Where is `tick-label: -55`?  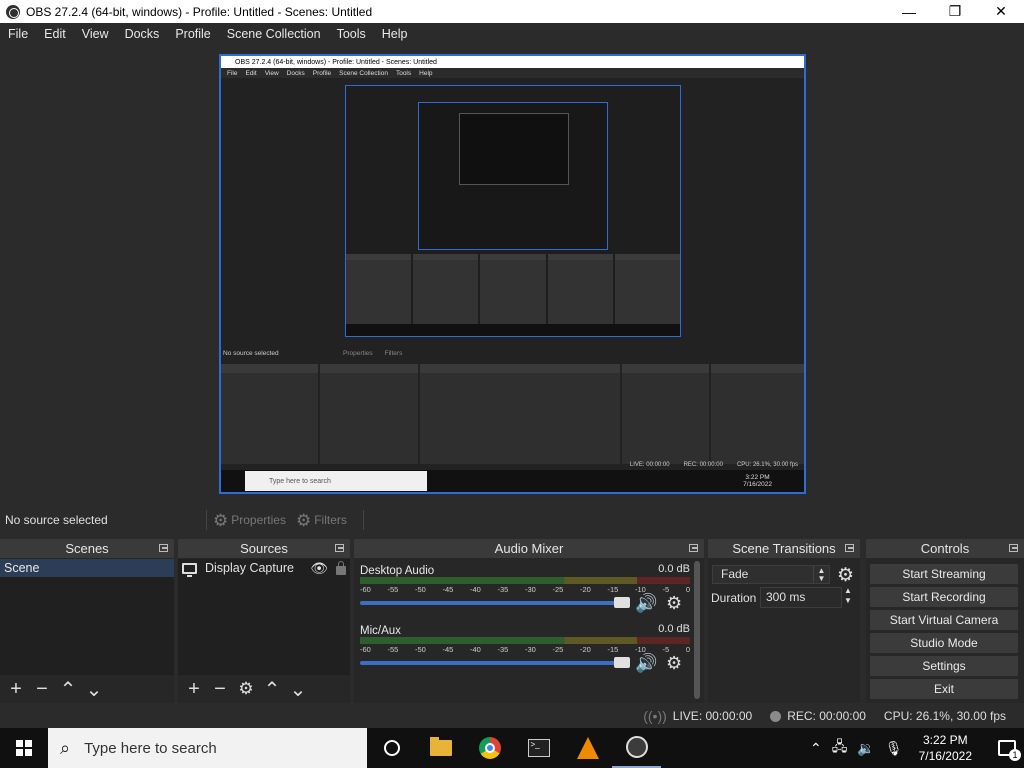 tick-label: -55 is located at coordinates (393, 649).